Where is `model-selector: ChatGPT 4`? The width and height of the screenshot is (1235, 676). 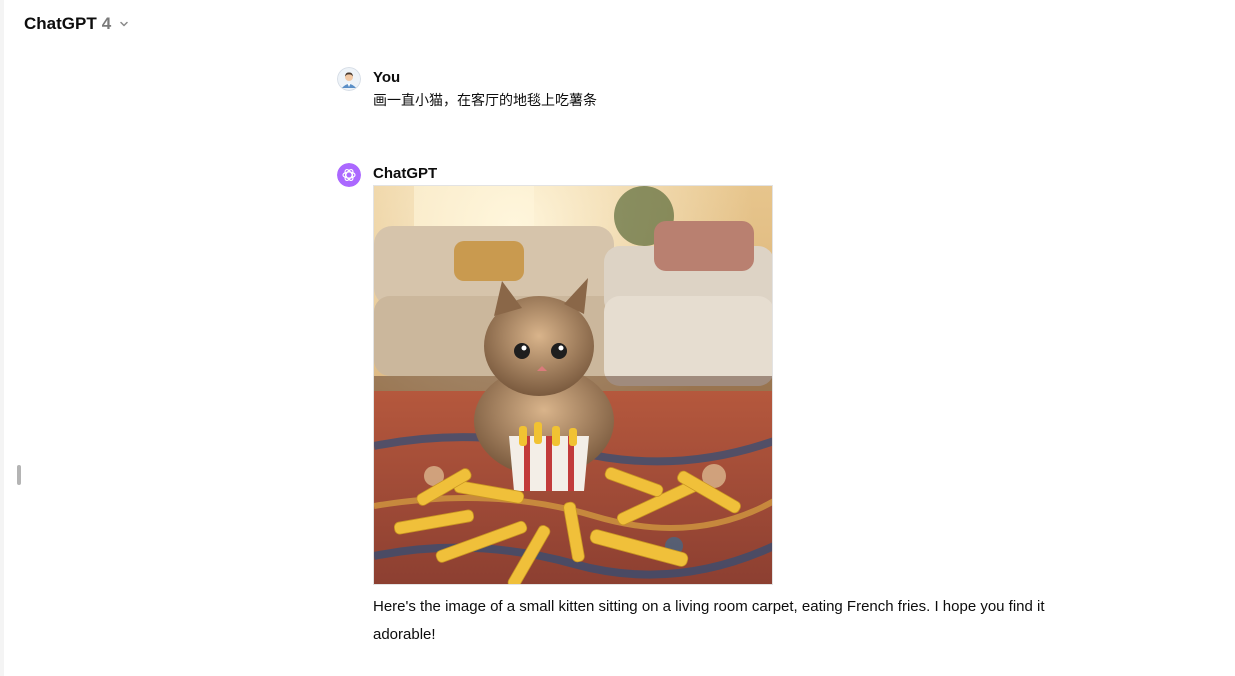 model-selector: ChatGPT 4 is located at coordinates (77, 24).